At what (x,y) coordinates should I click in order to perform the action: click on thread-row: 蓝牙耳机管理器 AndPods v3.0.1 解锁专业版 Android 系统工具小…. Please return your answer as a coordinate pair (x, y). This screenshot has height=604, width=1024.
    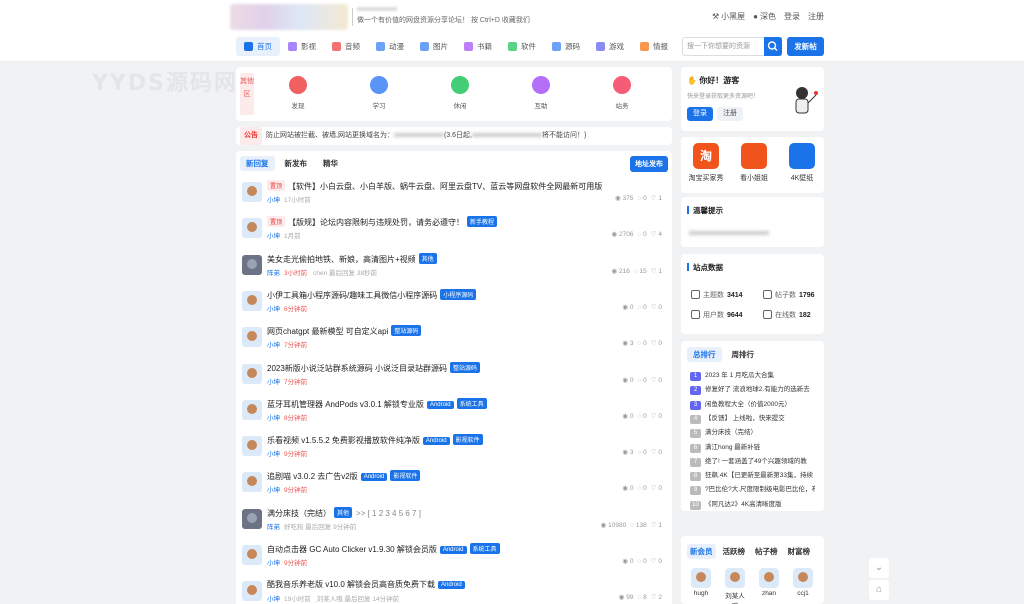
    Looking at the image, I should click on (454, 413).